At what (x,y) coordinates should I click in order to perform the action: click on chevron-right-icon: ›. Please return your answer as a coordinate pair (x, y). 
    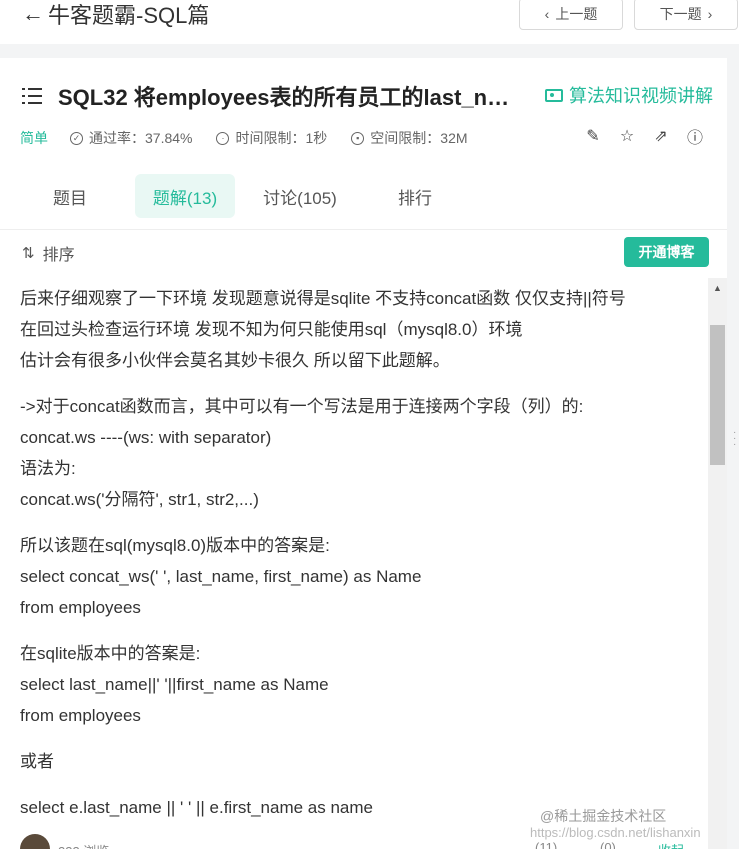
    Looking at the image, I should click on (710, 14).